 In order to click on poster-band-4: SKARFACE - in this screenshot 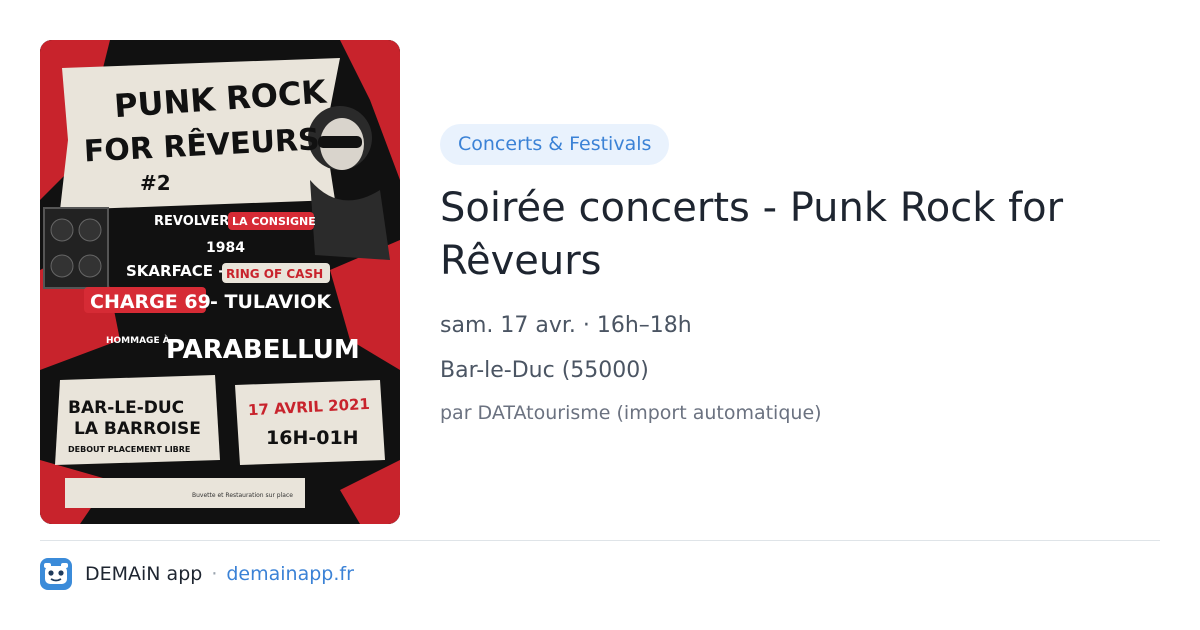, I will do `click(175, 271)`.